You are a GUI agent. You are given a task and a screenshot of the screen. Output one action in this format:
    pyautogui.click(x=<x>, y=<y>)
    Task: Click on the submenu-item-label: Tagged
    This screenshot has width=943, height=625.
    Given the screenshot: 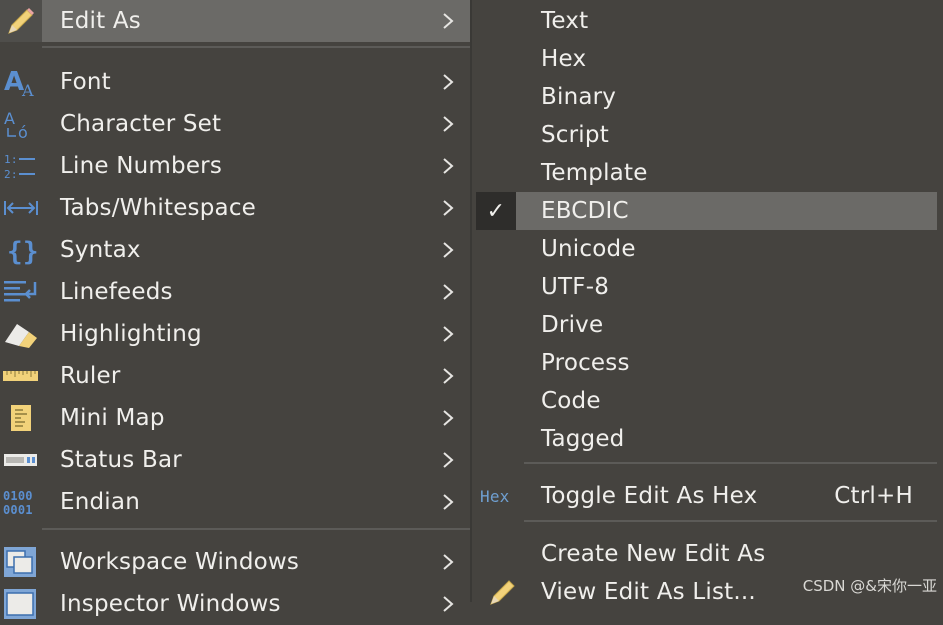 What is the action you would take?
    pyautogui.click(x=583, y=439)
    